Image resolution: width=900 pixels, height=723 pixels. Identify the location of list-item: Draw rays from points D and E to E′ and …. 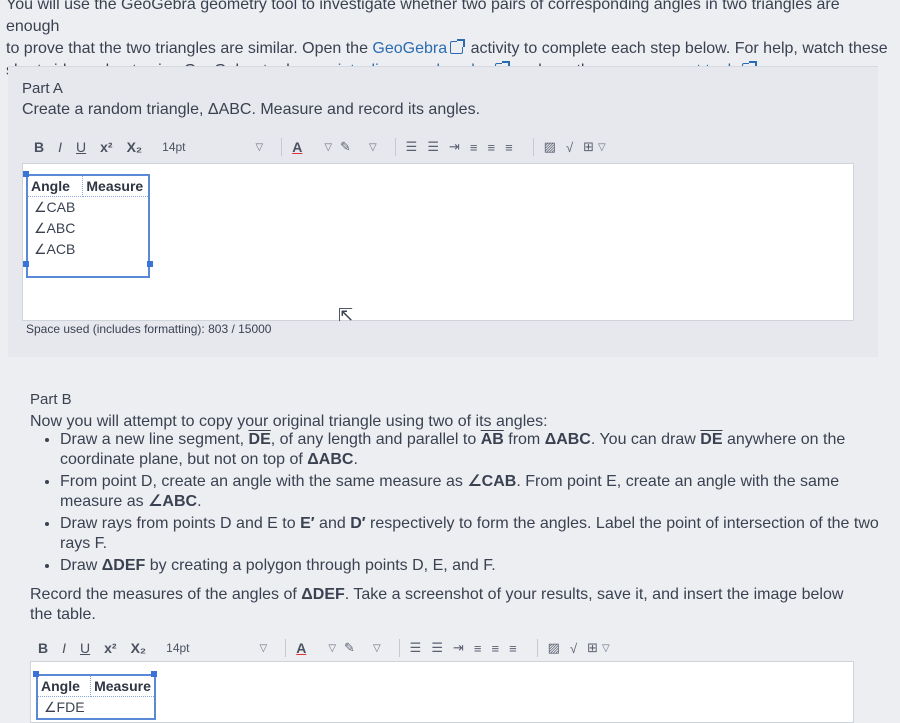
(475, 534).